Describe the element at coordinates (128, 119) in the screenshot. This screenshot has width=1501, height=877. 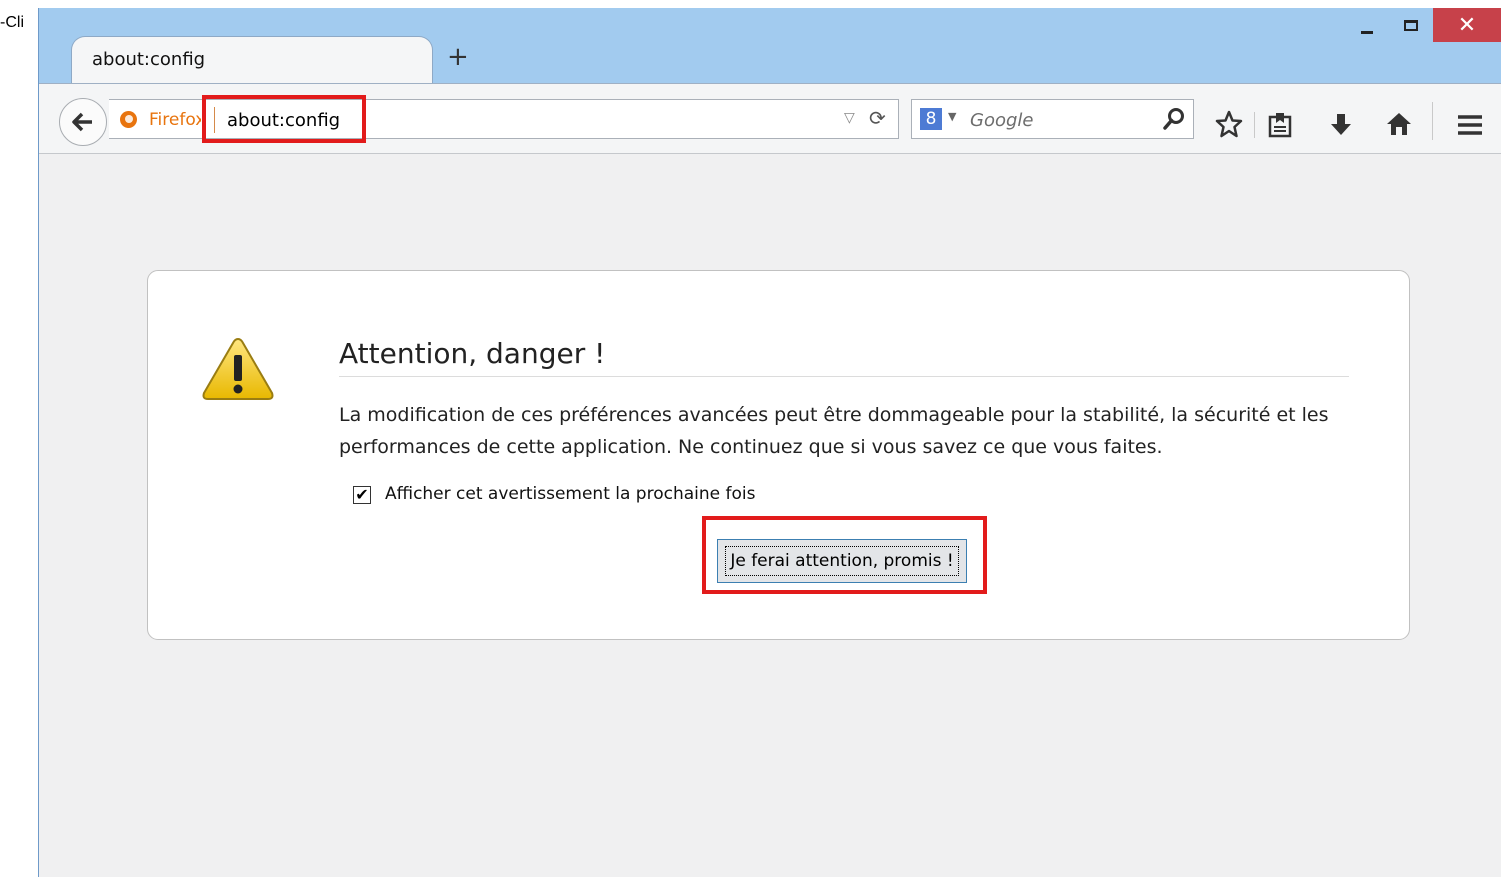
I see `firefox-icon` at that location.